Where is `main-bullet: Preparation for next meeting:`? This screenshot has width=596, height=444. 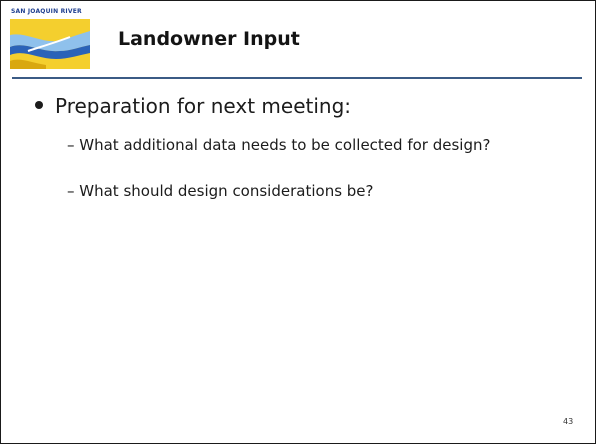 main-bullet: Preparation for next meeting: is located at coordinates (193, 106).